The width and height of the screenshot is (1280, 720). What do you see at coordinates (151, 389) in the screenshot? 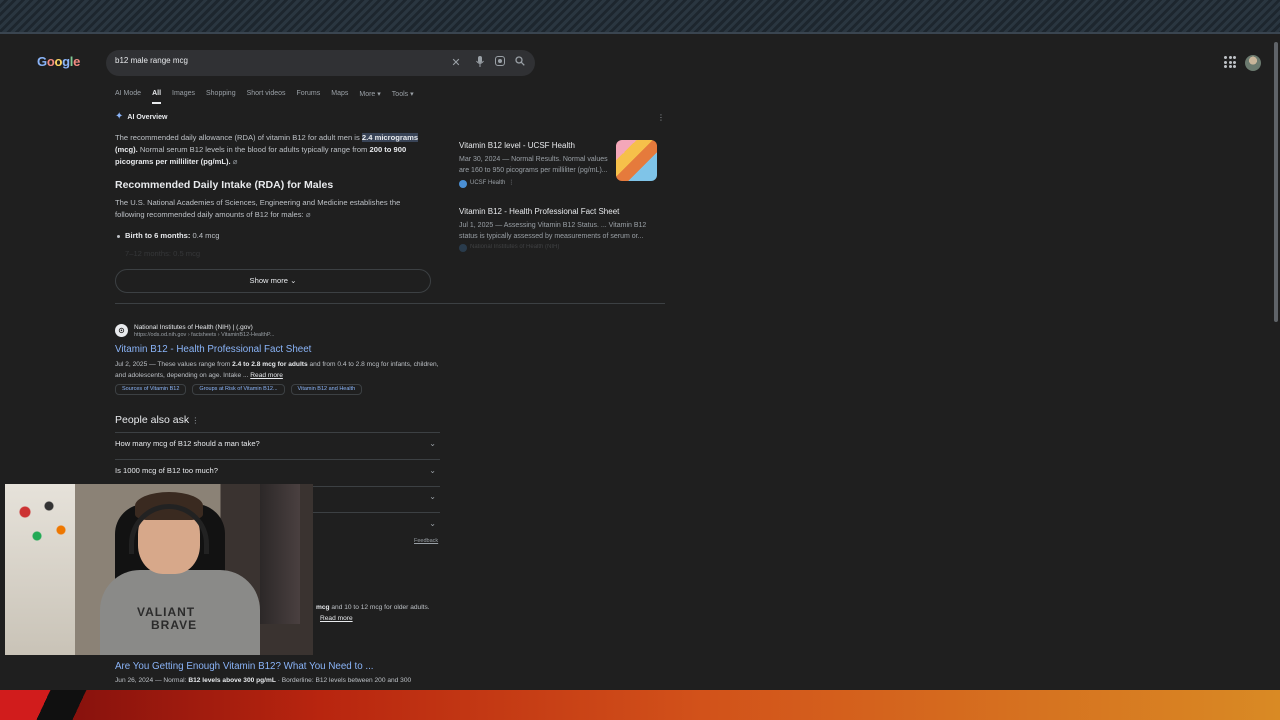
I see `sitelink-chip: Sources of Vitamin B12` at bounding box center [151, 389].